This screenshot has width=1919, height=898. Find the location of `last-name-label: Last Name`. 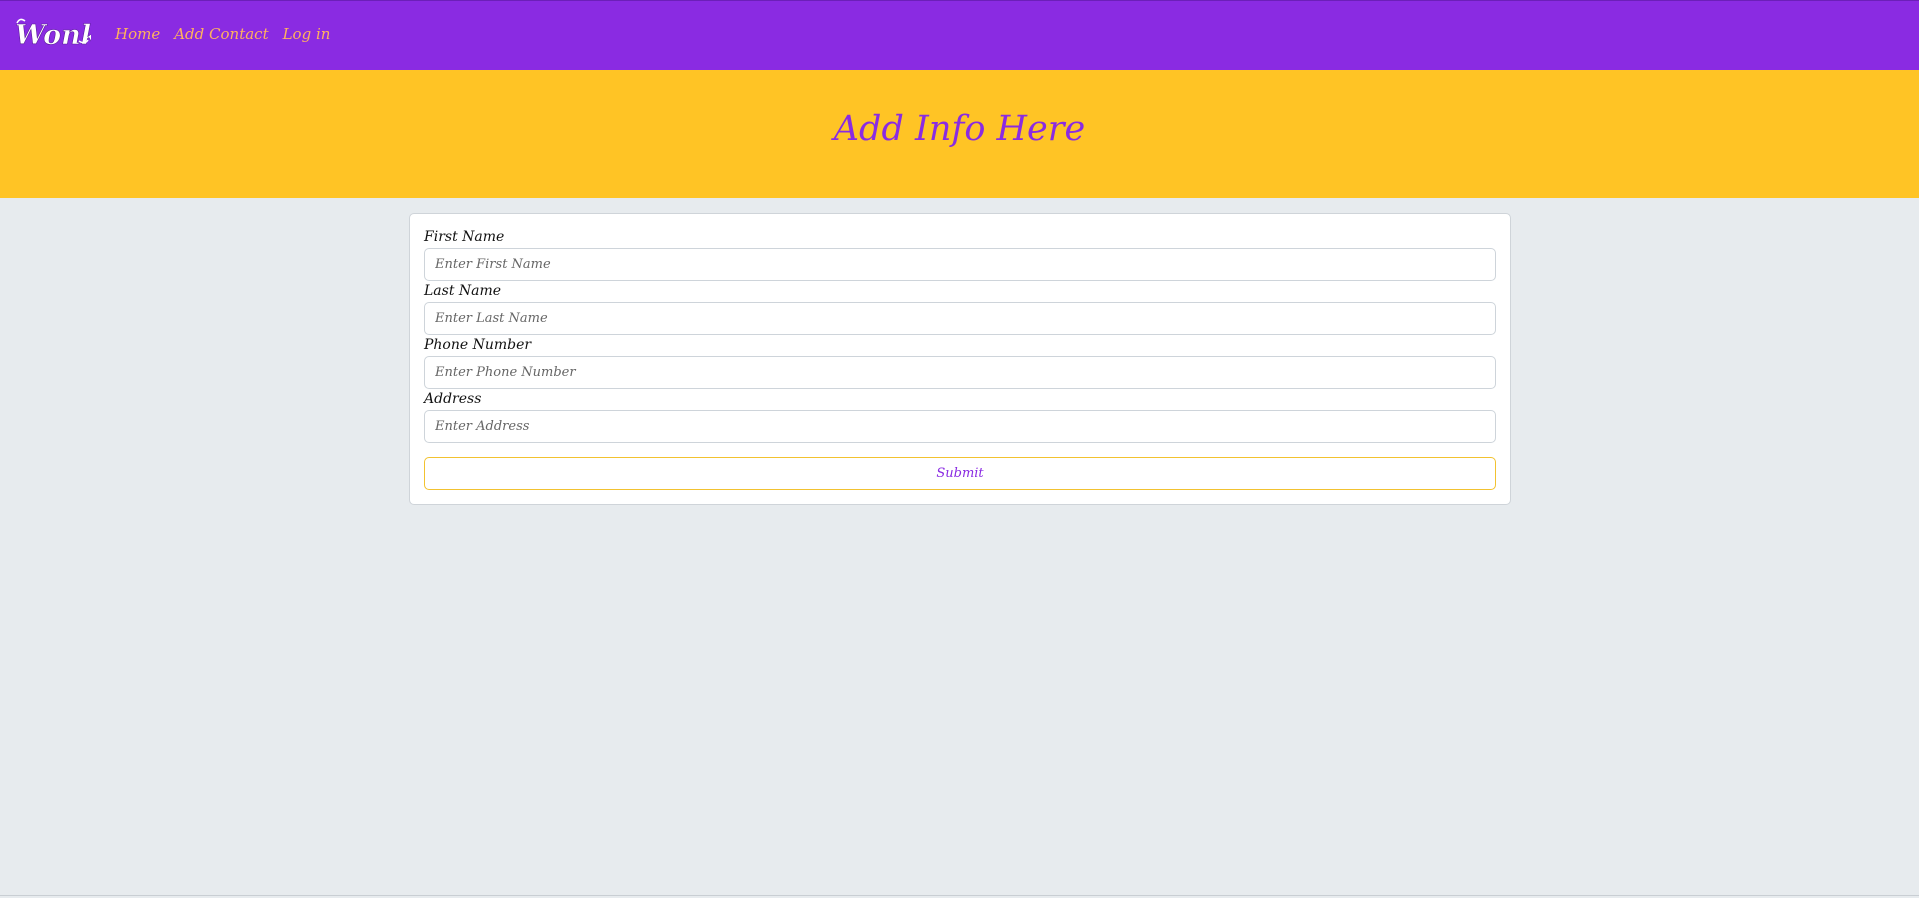

last-name-label: Last Name is located at coordinates (463, 291).